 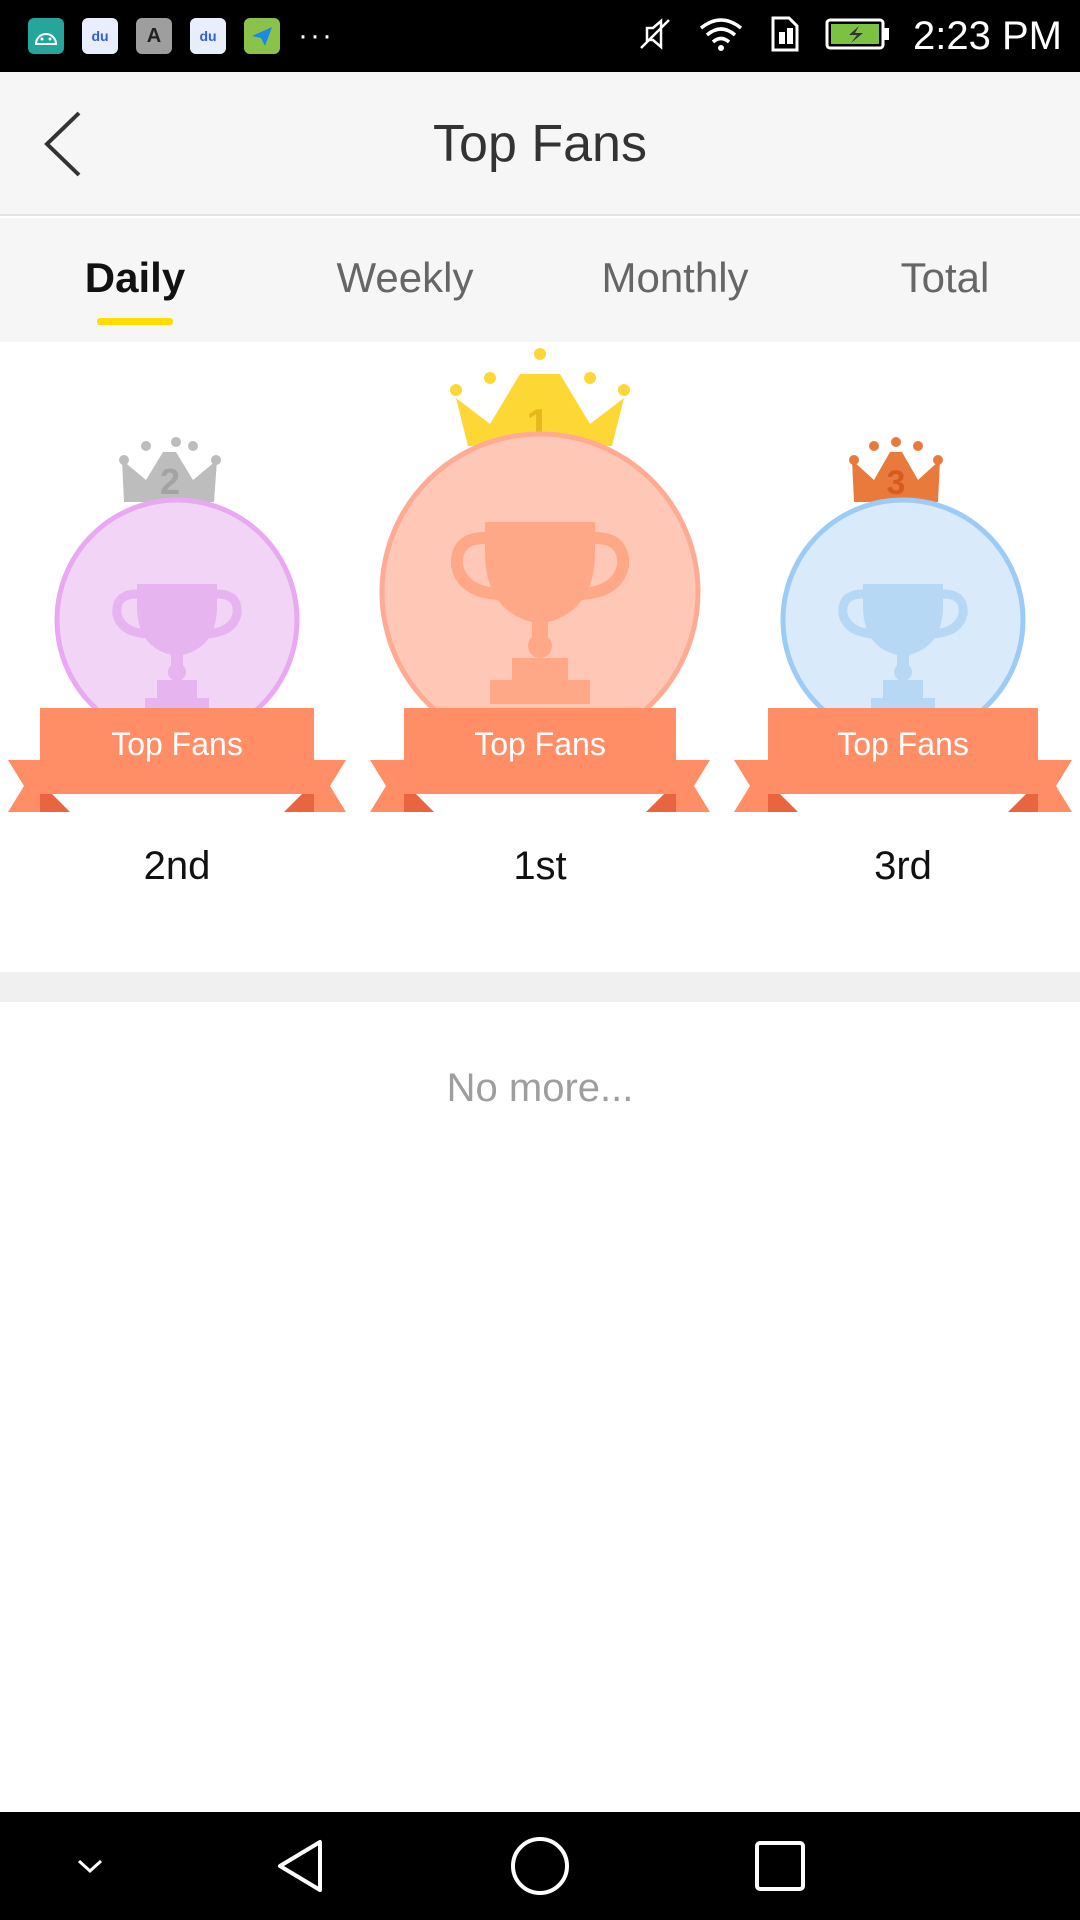 What do you see at coordinates (316, 35) in the screenshot?
I see `overflow-dots: ···` at bounding box center [316, 35].